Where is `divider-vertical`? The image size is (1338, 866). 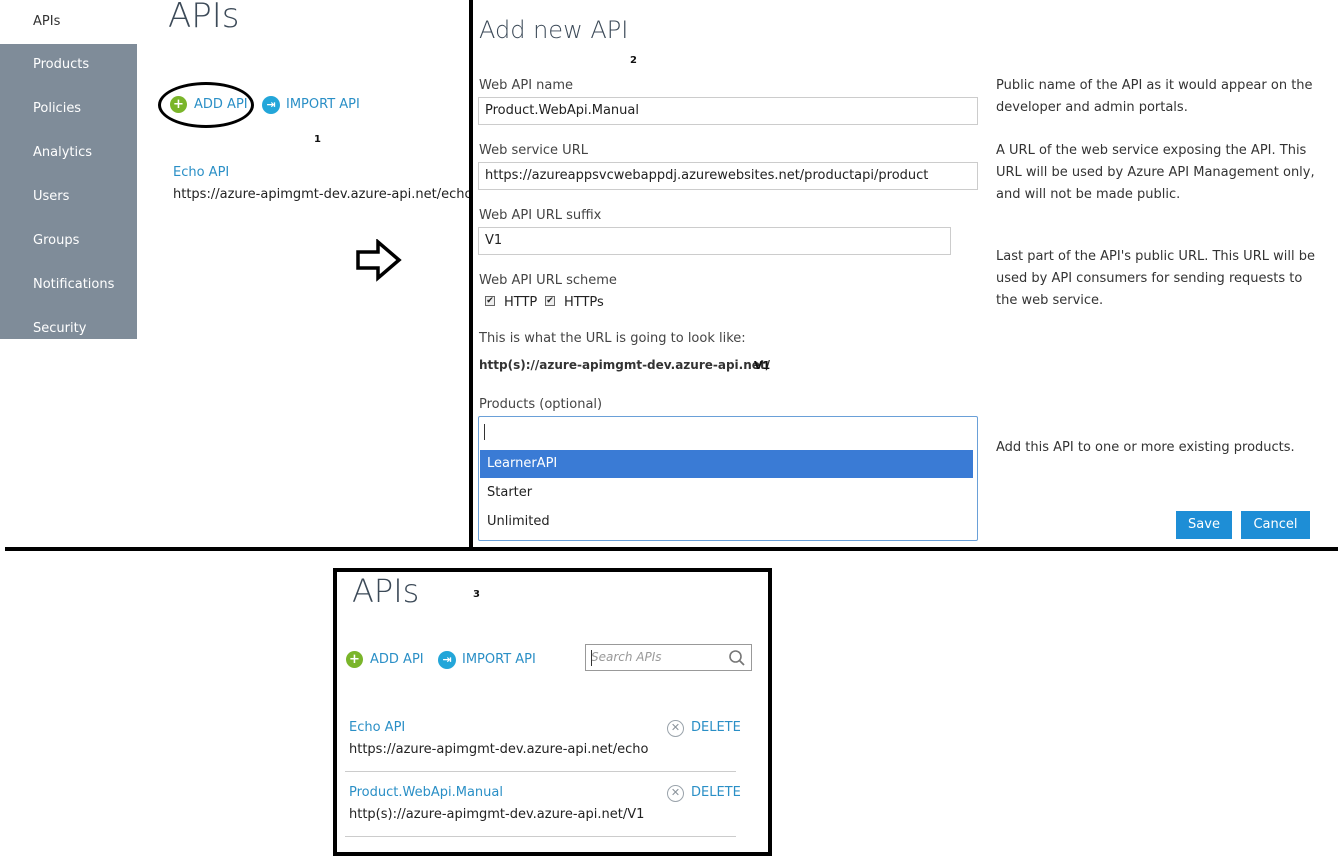
divider-vertical is located at coordinates (471, 274).